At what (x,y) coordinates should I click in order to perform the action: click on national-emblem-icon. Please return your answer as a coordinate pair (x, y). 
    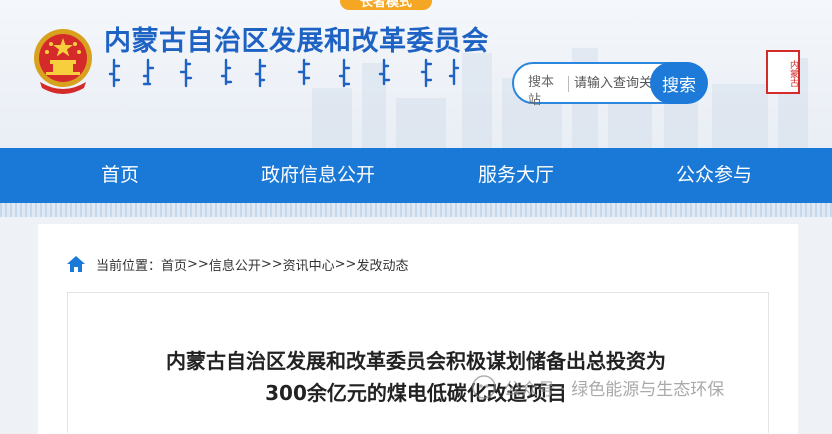
    Looking at the image, I should click on (63, 61).